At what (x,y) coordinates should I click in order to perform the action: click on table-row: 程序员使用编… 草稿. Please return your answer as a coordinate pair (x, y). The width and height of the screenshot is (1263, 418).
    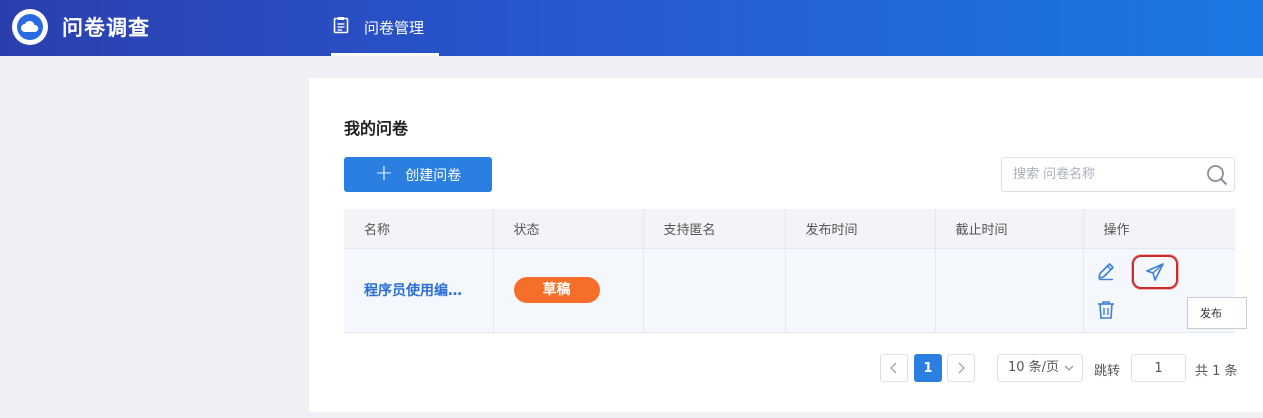
    Looking at the image, I should click on (789, 290).